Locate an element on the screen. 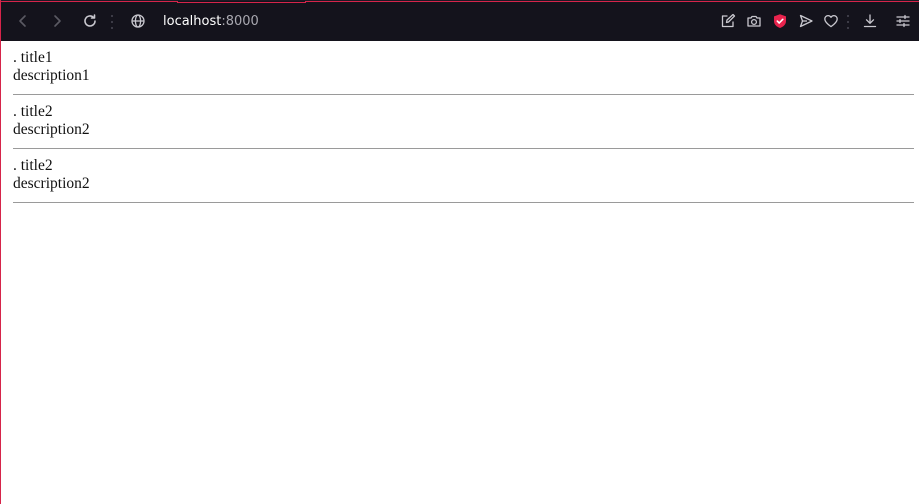 Image resolution: width=919 pixels, height=504 pixels. shield-icon is located at coordinates (780, 21).